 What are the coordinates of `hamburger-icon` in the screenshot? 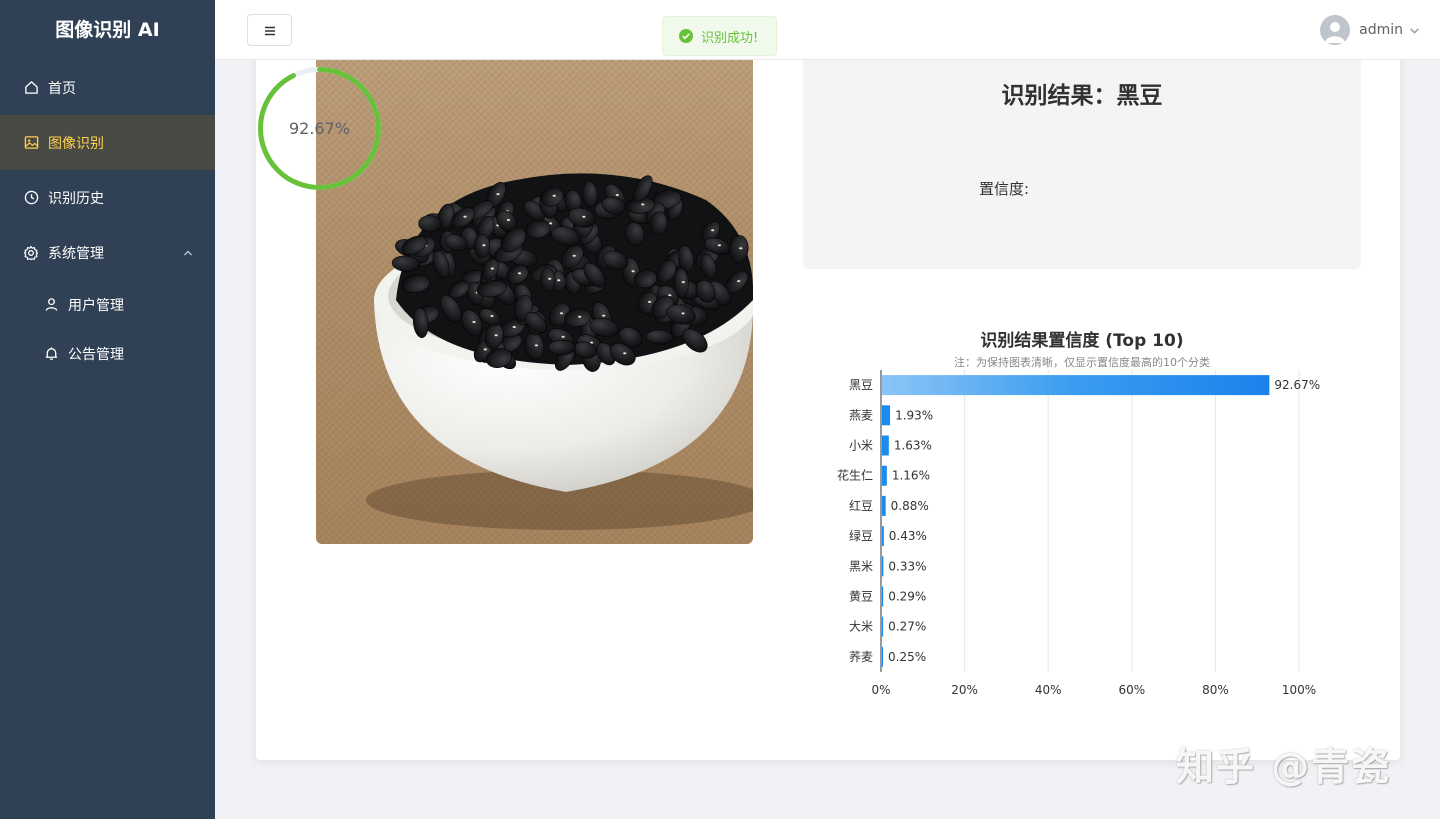 It's located at (270, 30).